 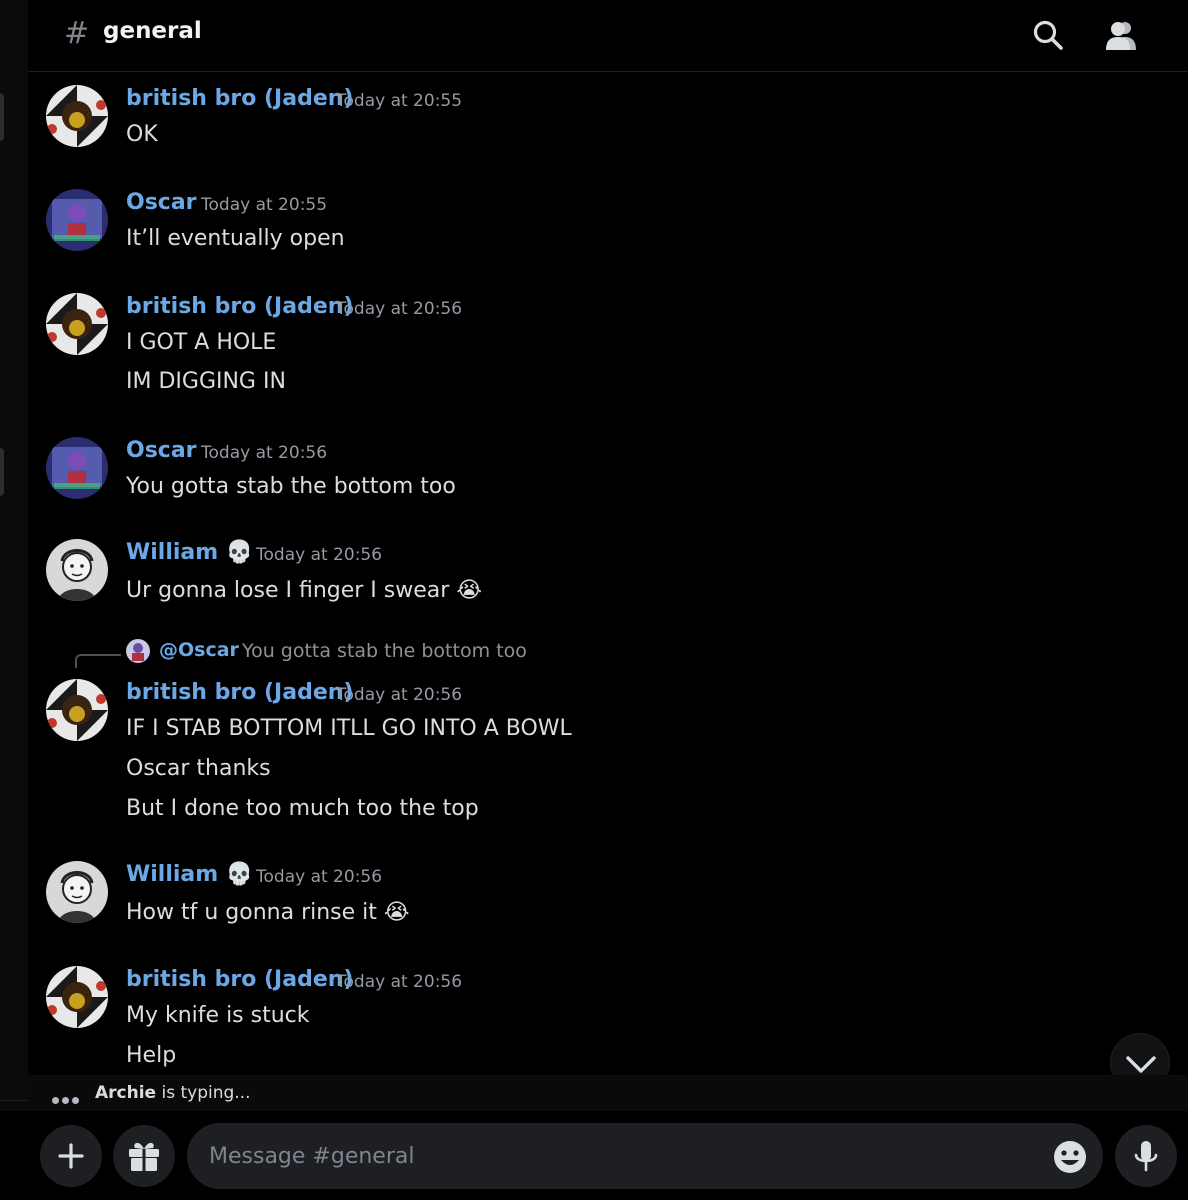 I want to click on message-text: My knife is stuck, so click(x=218, y=1015).